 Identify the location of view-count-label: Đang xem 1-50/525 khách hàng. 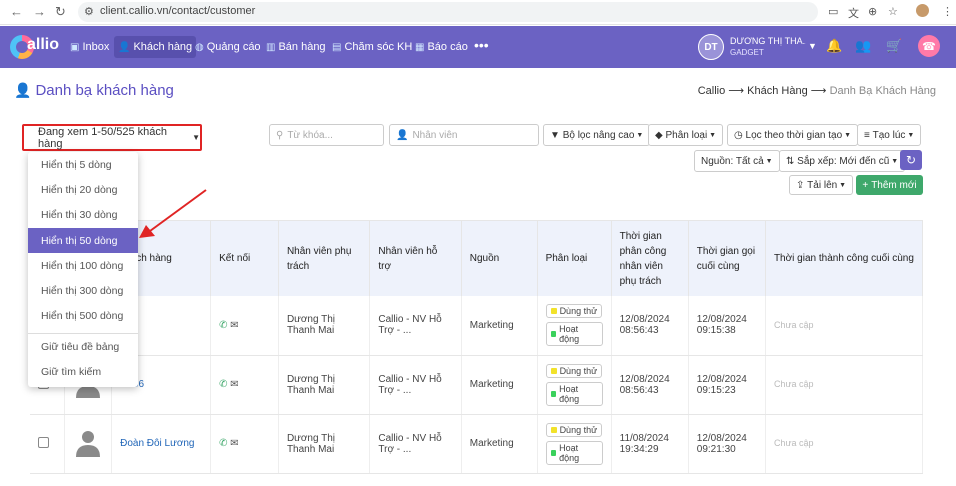
(103, 137).